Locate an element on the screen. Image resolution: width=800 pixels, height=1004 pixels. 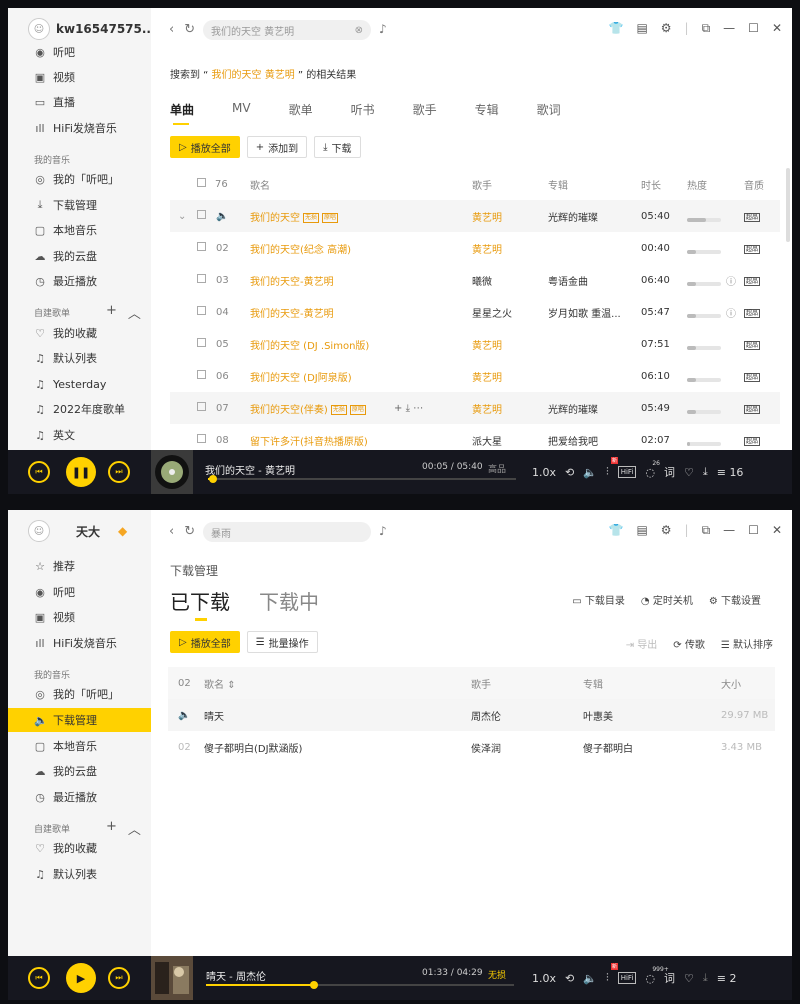
tab-audiobooks: 听书 is located at coordinates (363, 109).